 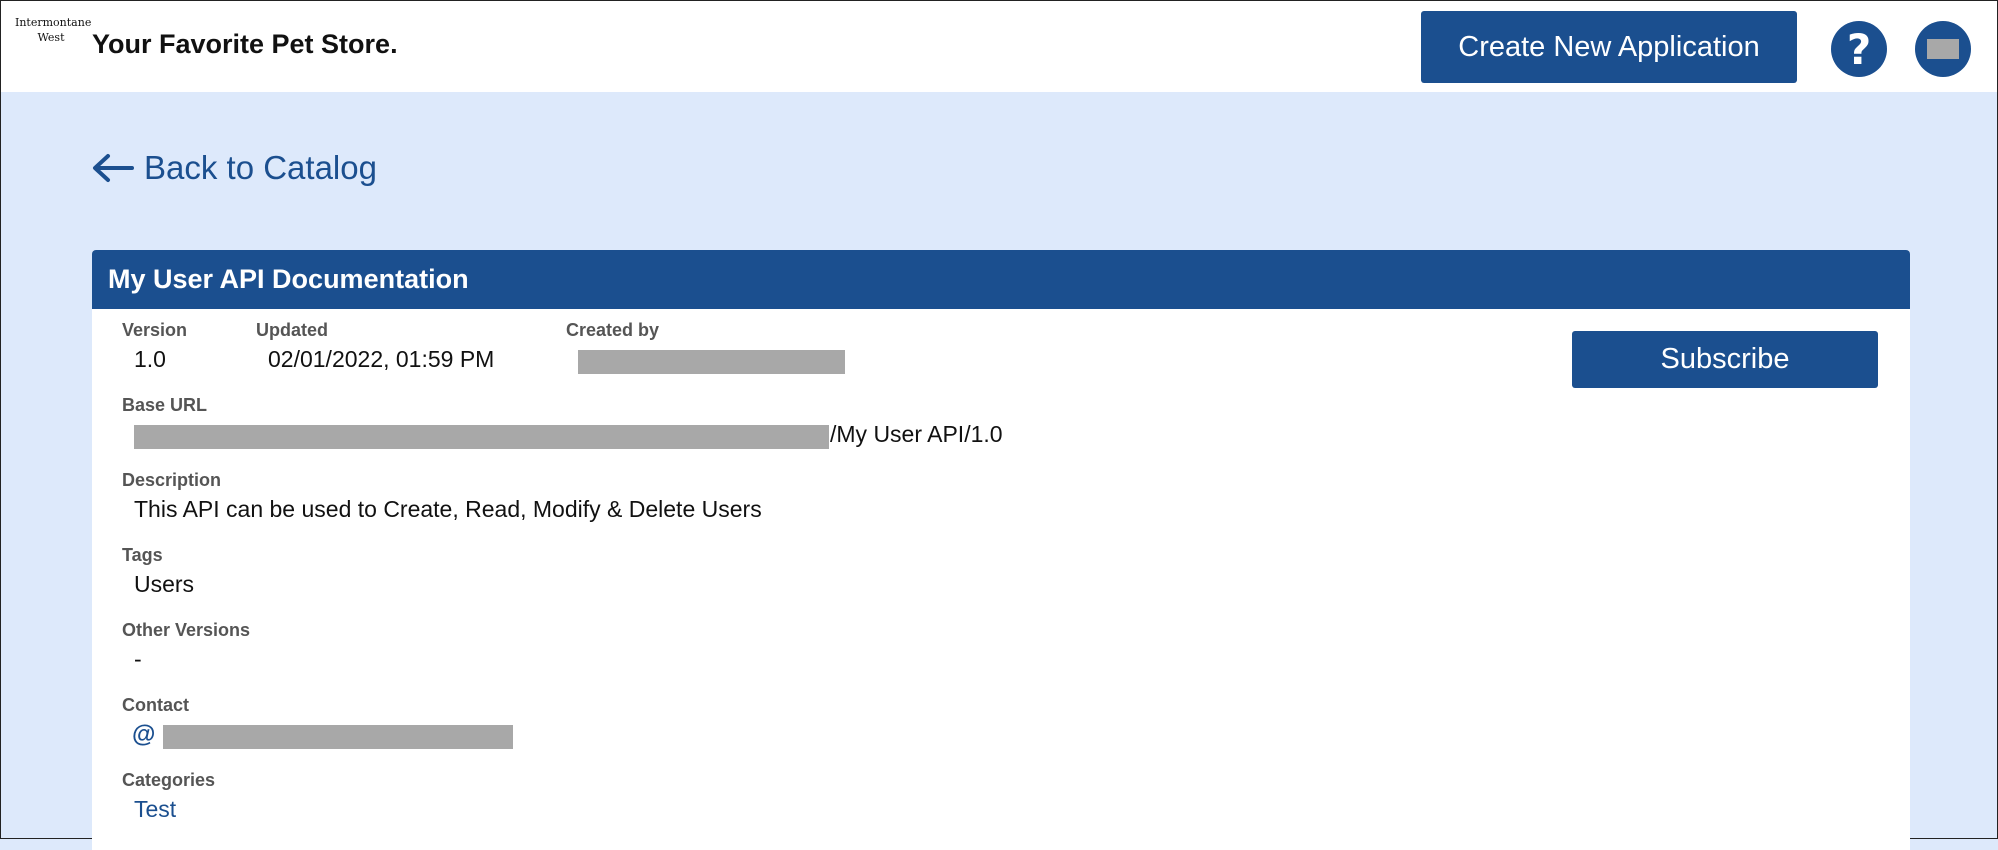 What do you see at coordinates (164, 584) in the screenshot?
I see `tag-users: Users` at bounding box center [164, 584].